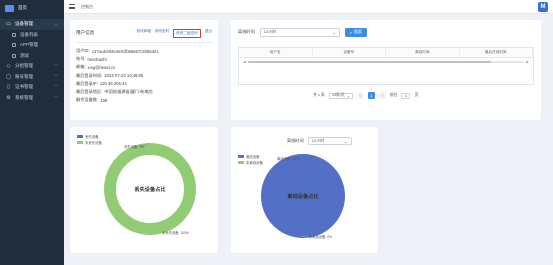 The image size is (553, 265). Describe the element at coordinates (85, 32) in the screenshot. I see `user-info-title: 用户信息` at that location.